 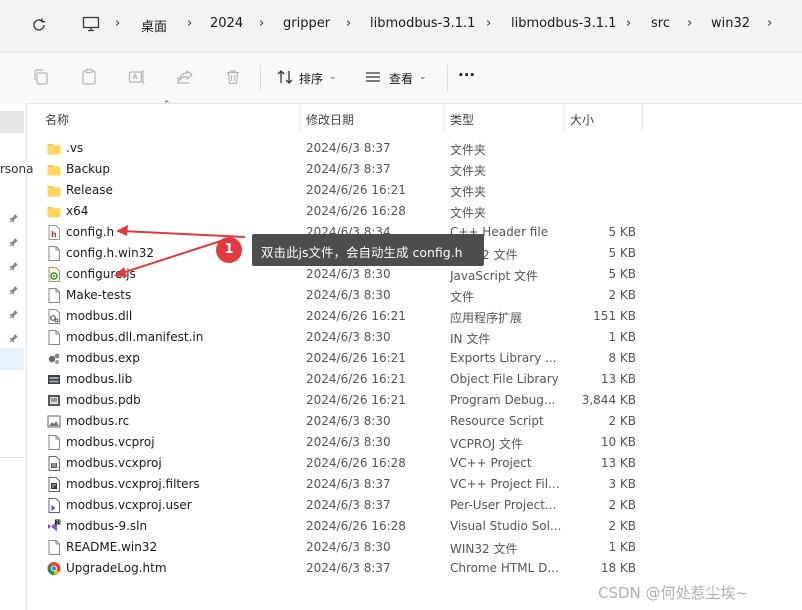 I want to click on file-name: config.h.win32, so click(x=110, y=253).